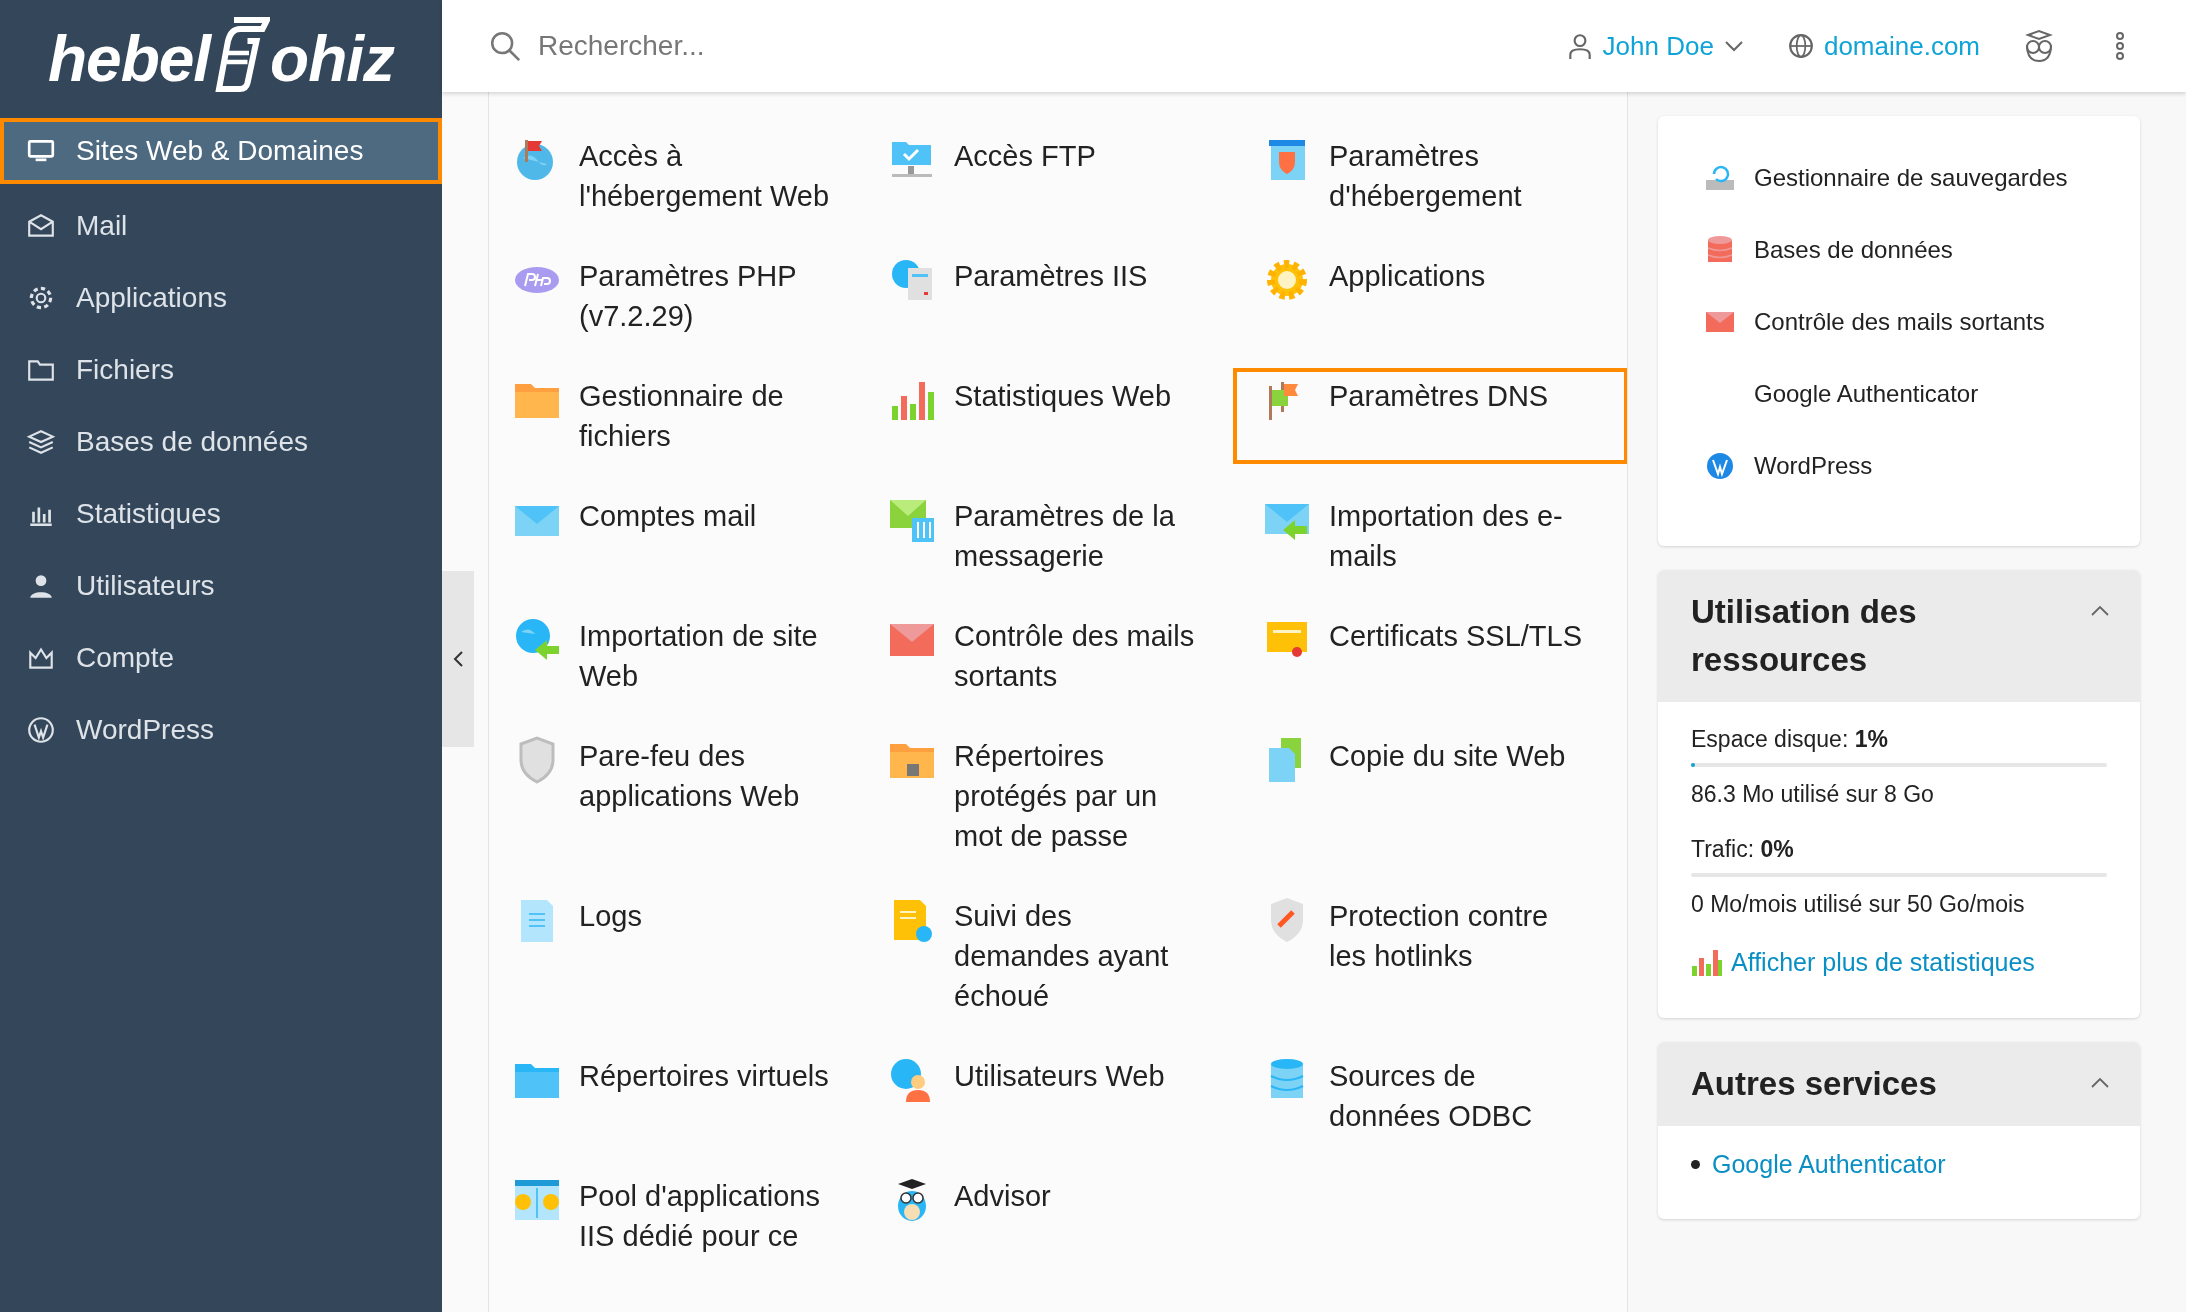  I want to click on sidebar-item: Compte, so click(221, 658).